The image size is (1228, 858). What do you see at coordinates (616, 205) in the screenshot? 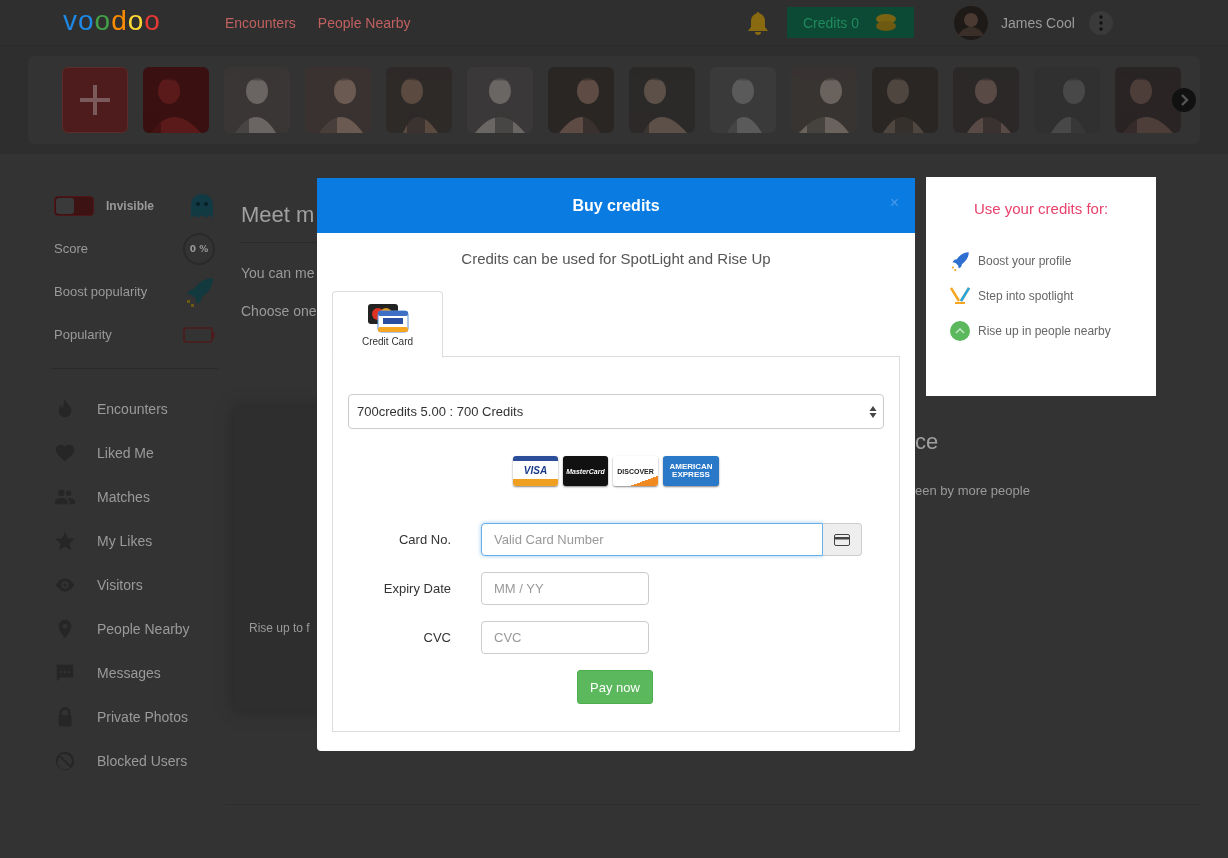
I see `dialog-title: Buy credits` at bounding box center [616, 205].